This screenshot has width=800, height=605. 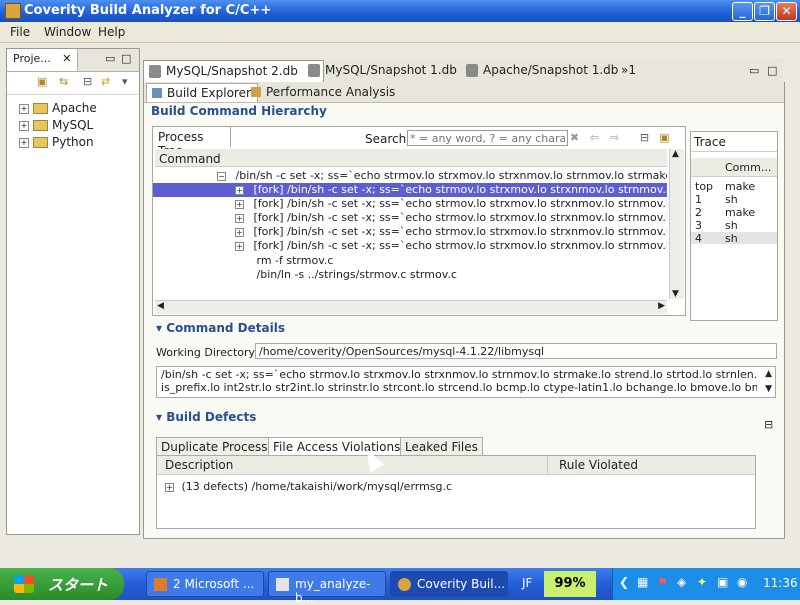 I want to click on column-header-description: Description, so click(x=199, y=465).